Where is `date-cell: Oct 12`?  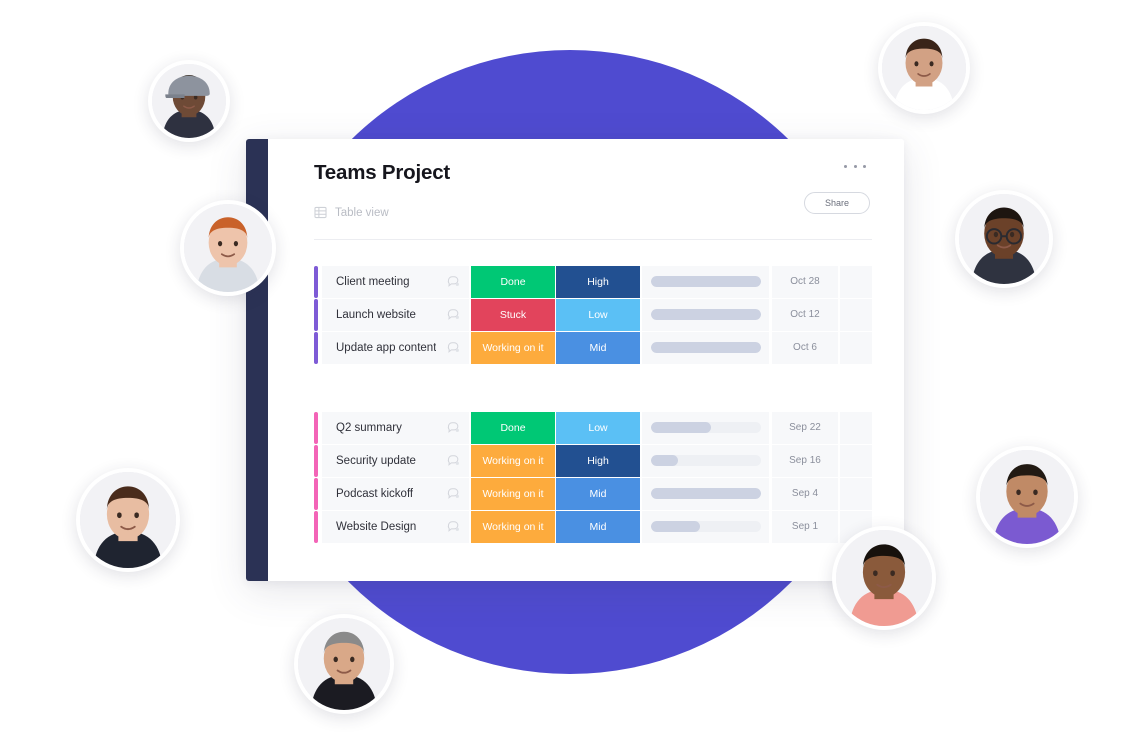
date-cell: Oct 12 is located at coordinates (805, 314).